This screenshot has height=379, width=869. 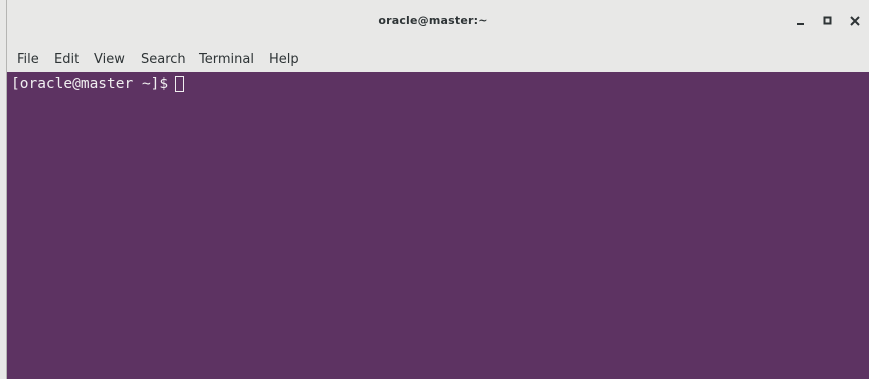 I want to click on text-cursor, so click(x=179, y=84).